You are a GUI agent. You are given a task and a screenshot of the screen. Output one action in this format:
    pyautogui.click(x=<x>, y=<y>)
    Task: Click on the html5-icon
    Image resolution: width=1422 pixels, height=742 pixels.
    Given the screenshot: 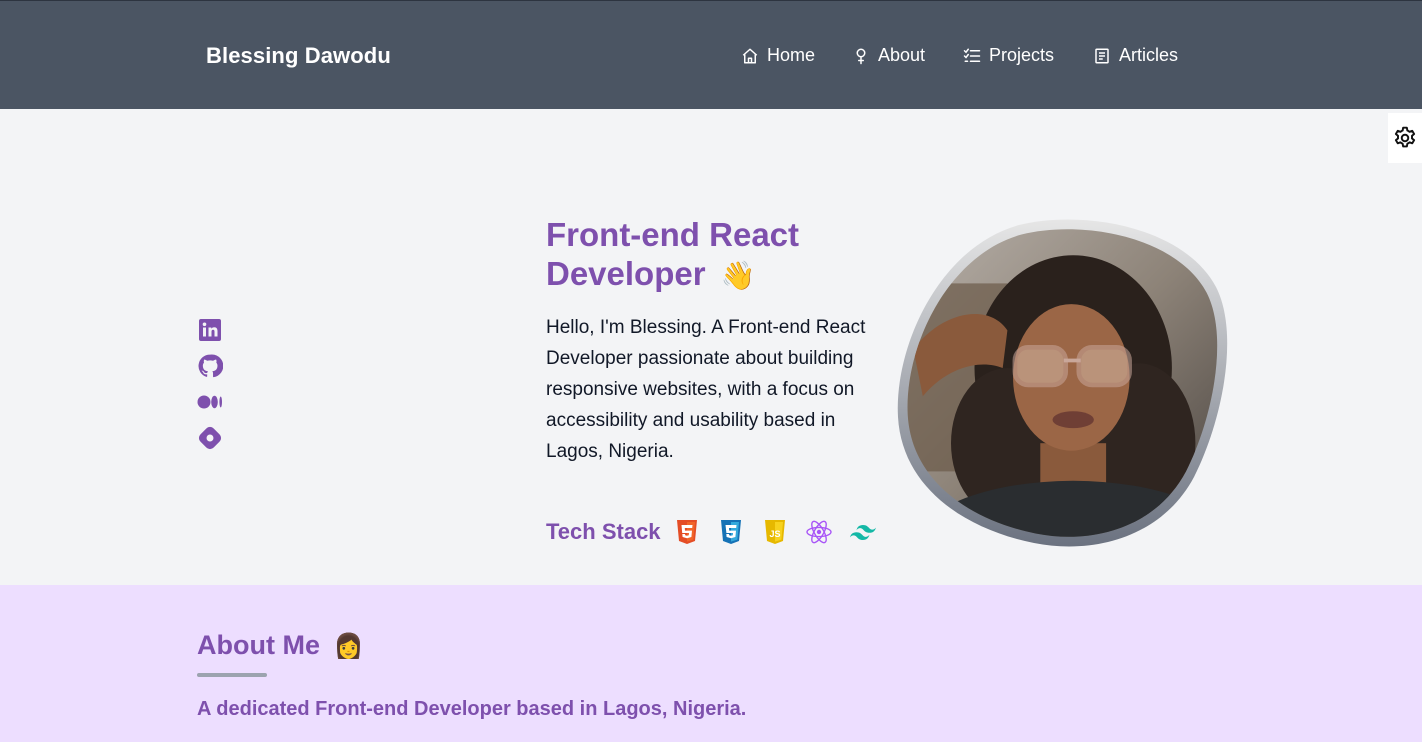 What is the action you would take?
    pyautogui.click(x=687, y=532)
    